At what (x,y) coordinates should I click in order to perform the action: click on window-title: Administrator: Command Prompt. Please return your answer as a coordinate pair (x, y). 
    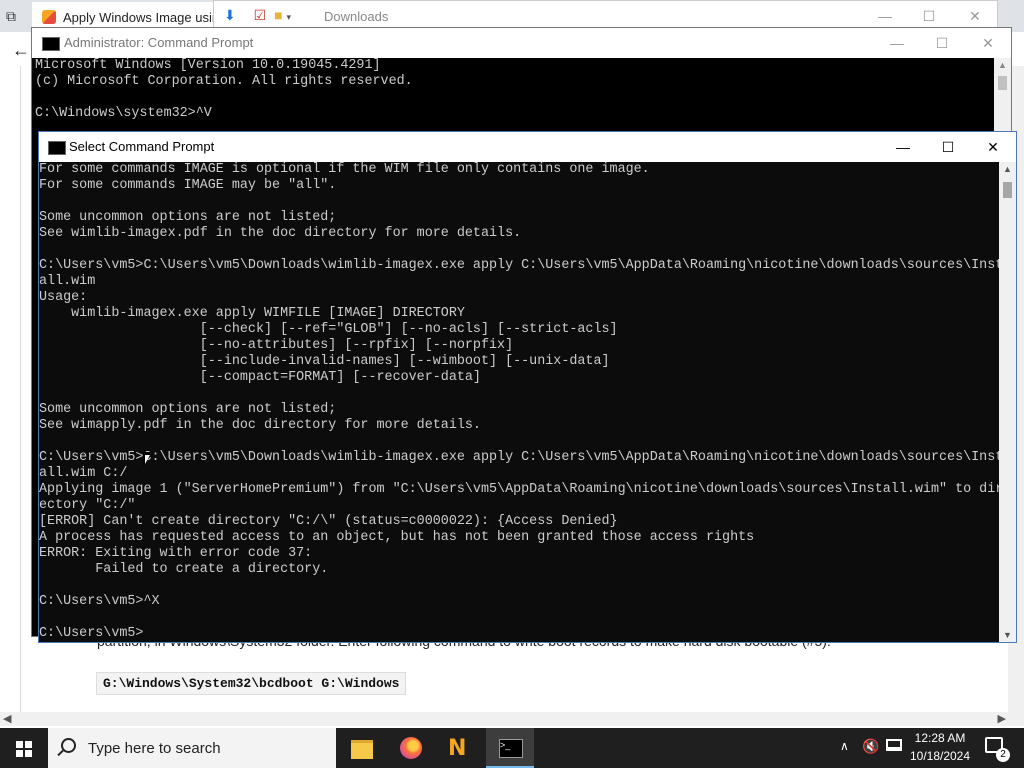
    Looking at the image, I should click on (159, 42).